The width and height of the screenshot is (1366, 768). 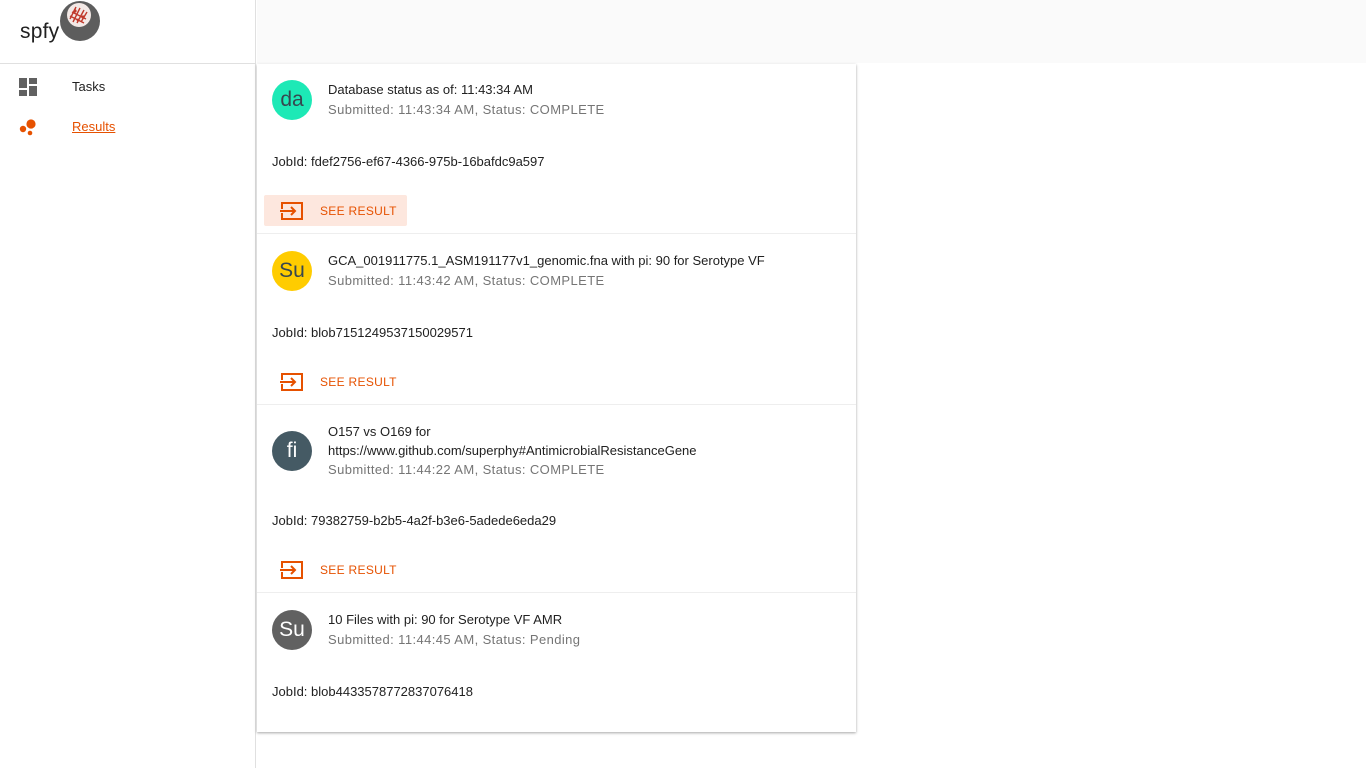 What do you see at coordinates (372, 332) in the screenshot?
I see `result-jobid: JobId: blob7151249537150029571` at bounding box center [372, 332].